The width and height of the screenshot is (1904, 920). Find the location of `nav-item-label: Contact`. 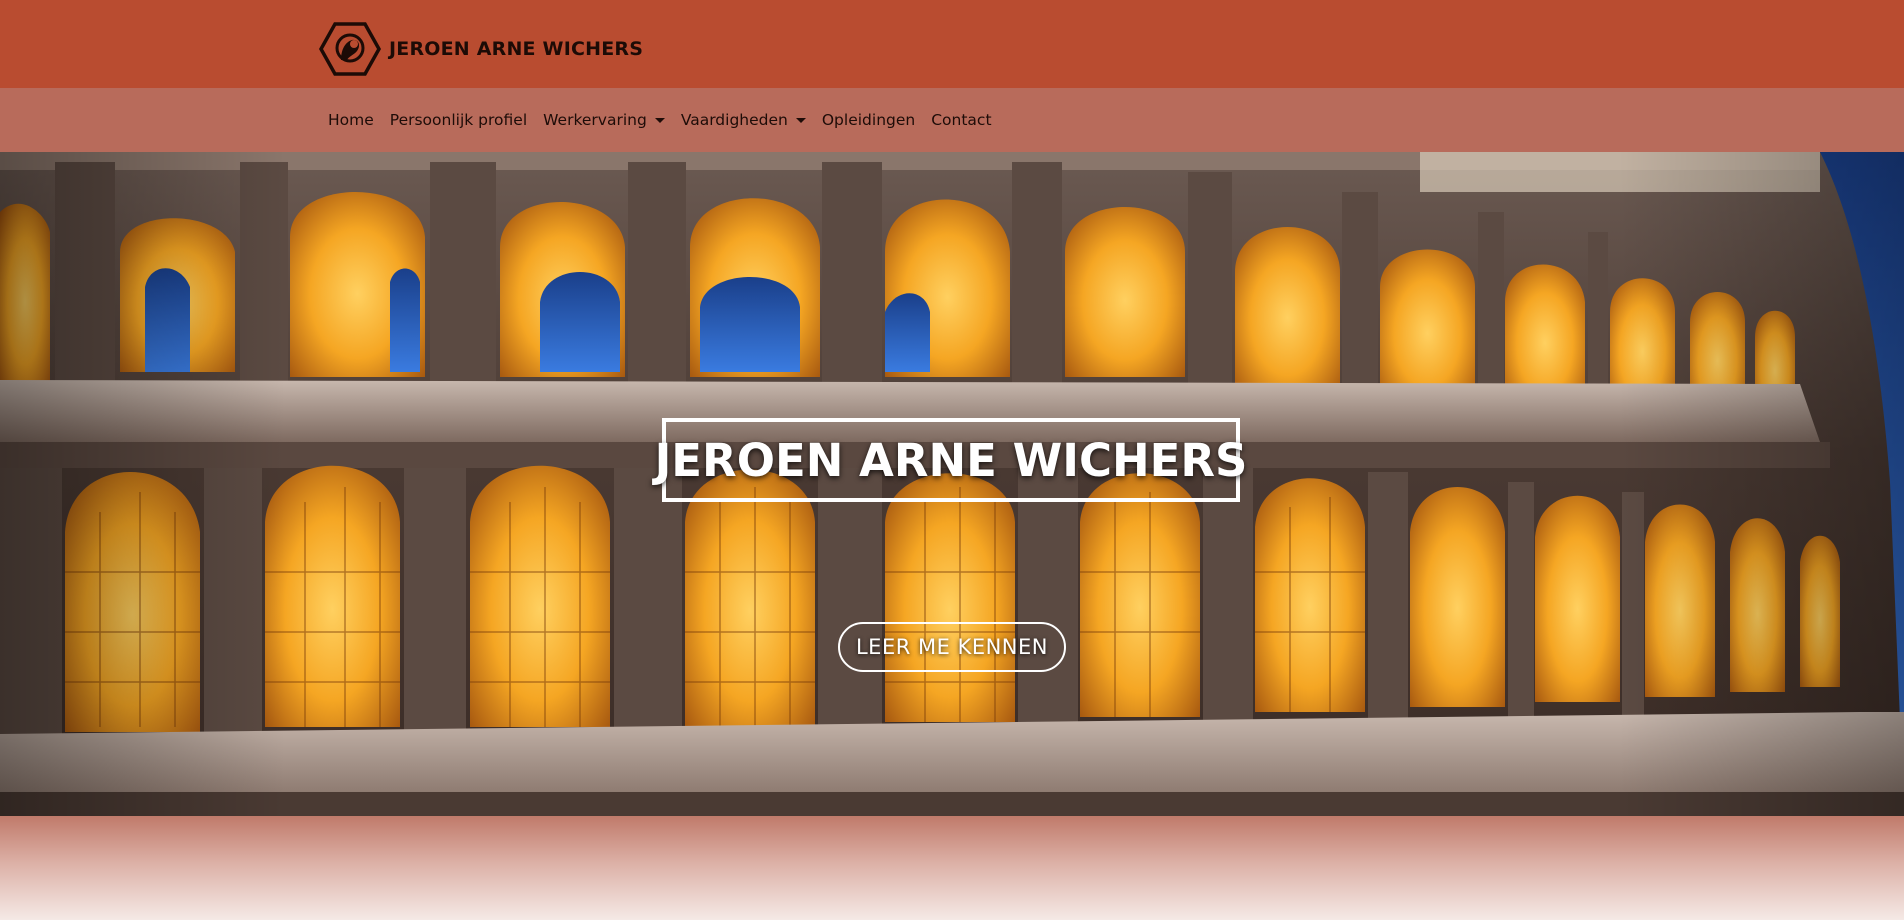

nav-item-label: Contact is located at coordinates (961, 120).